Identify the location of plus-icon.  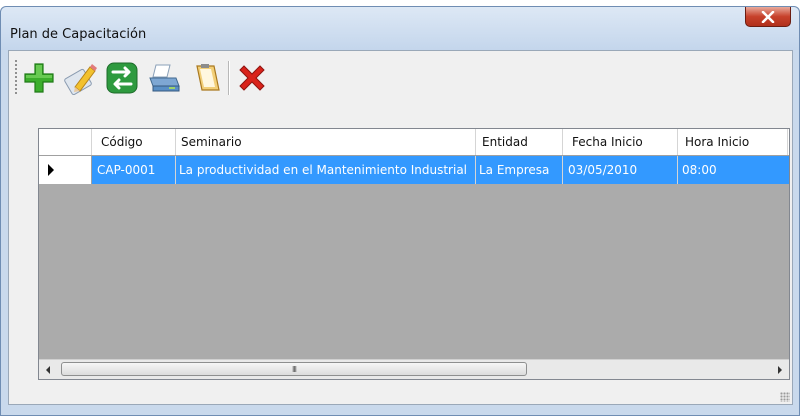
(39, 78).